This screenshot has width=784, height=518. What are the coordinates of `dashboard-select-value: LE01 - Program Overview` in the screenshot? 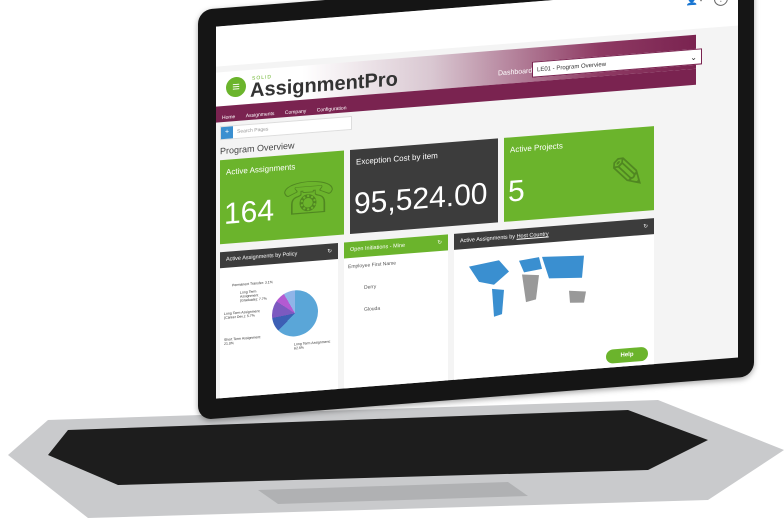 It's located at (572, 67).